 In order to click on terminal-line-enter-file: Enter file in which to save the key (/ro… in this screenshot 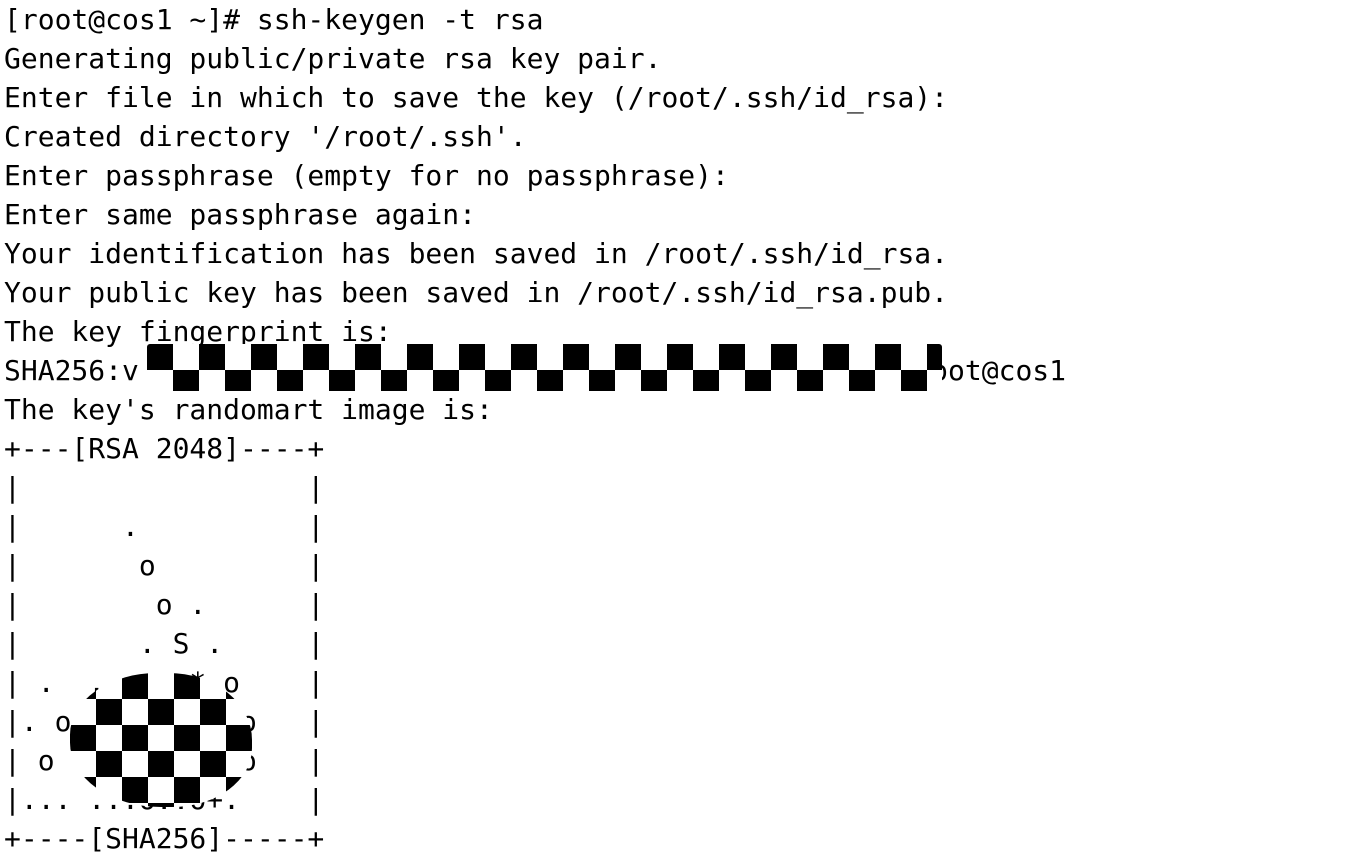, I will do `click(476, 97)`.